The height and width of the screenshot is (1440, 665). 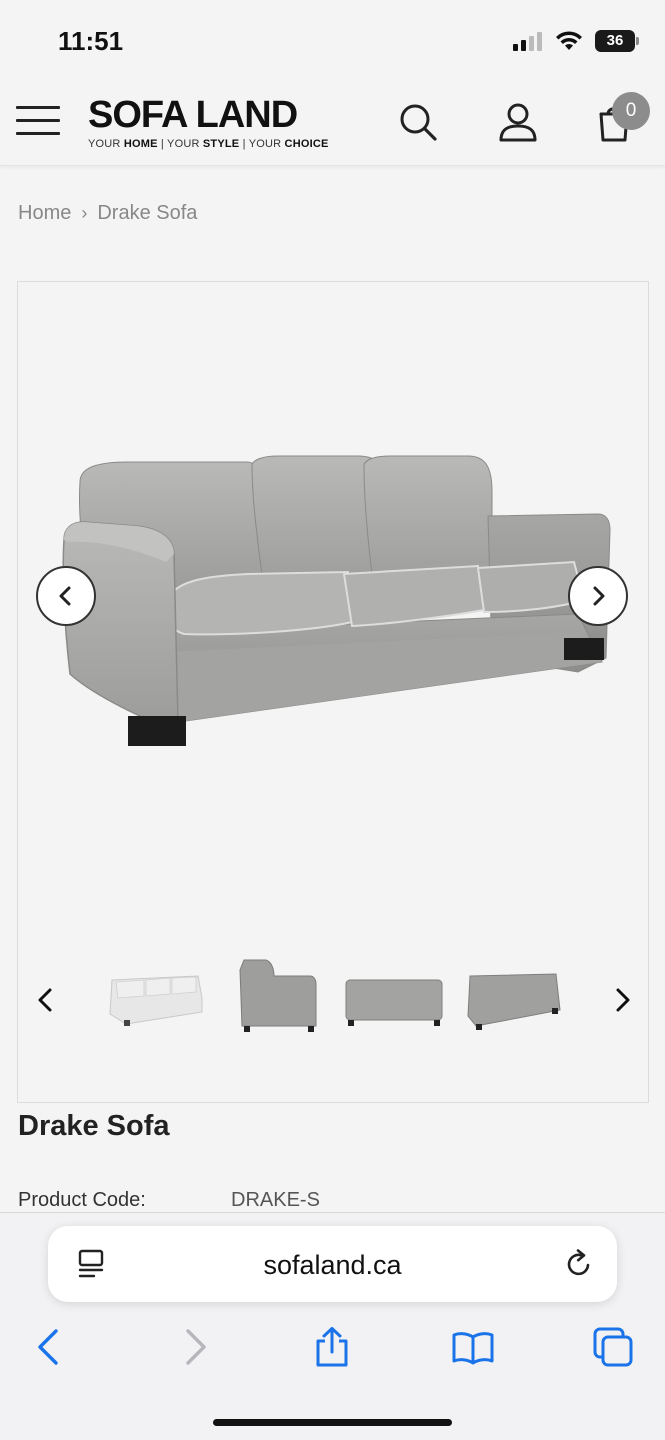 What do you see at coordinates (94, 1126) in the screenshot?
I see `product-title: Drake Sofa` at bounding box center [94, 1126].